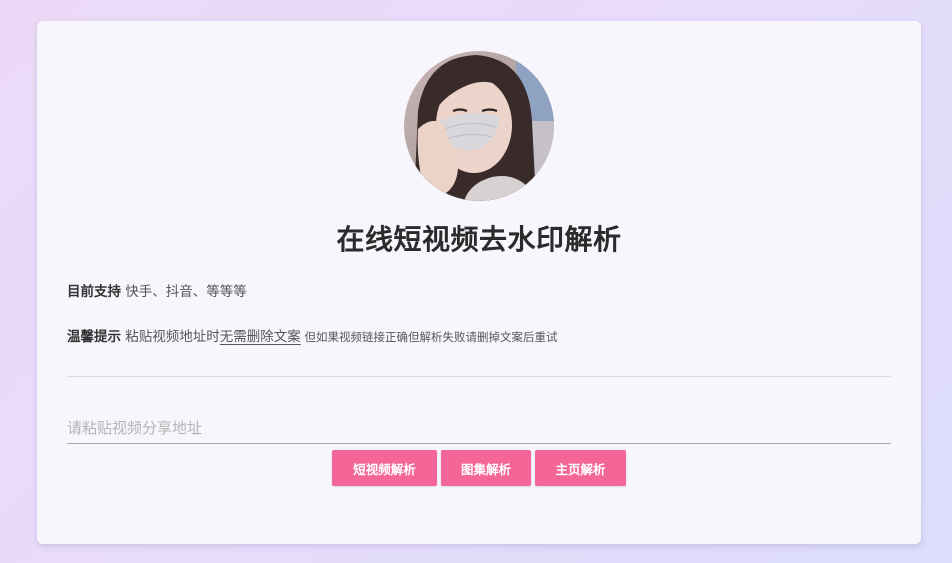 Image resolution: width=952 pixels, height=563 pixels. I want to click on tip-note: 但如果视频链接正确但解析失败请删掉文案后重试, so click(429, 337).